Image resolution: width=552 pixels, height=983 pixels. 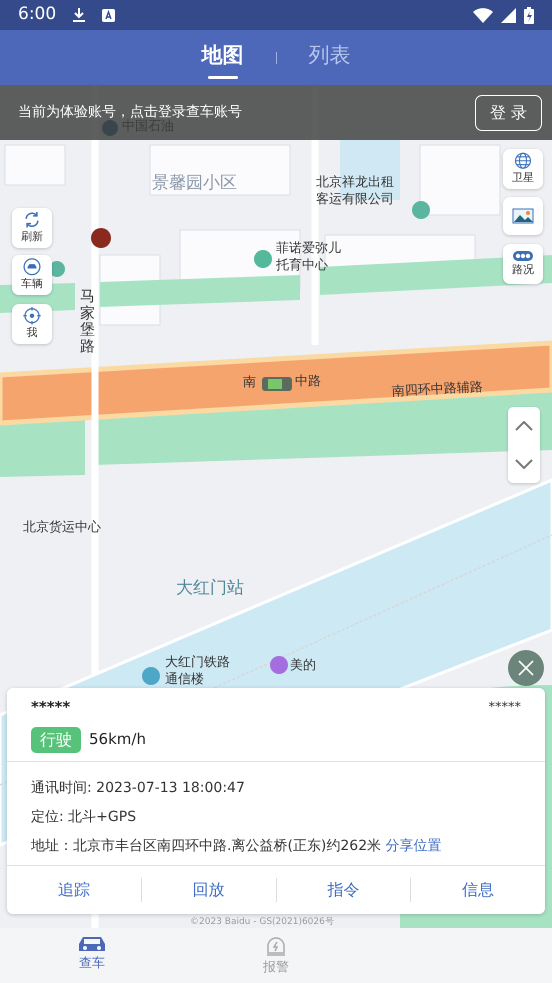 What do you see at coordinates (223, 58) in the screenshot?
I see `tab: 地图` at bounding box center [223, 58].